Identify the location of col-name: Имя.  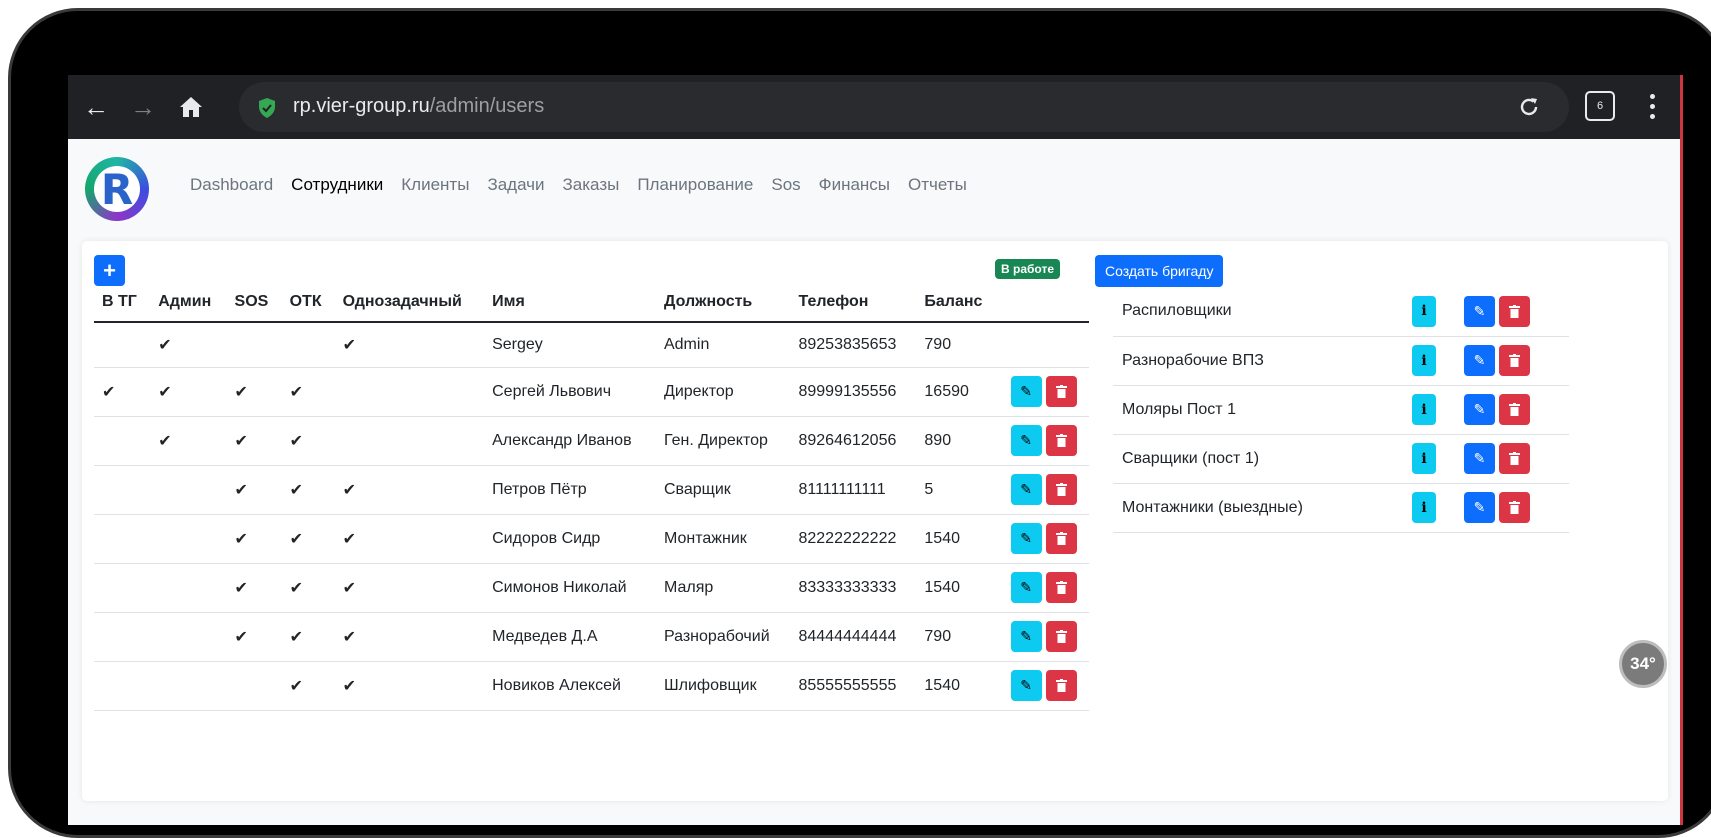
(570, 302).